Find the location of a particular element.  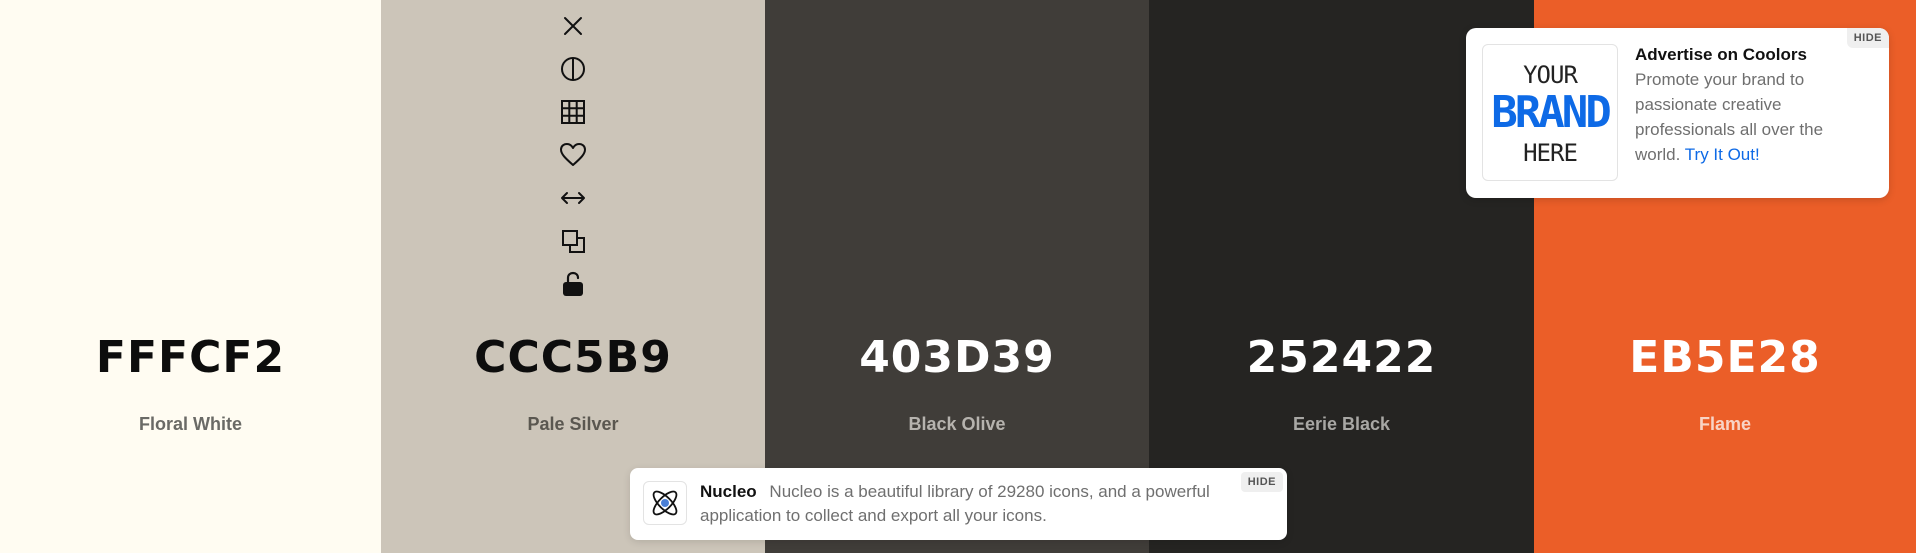

ad-title: Advertise on Coolors is located at coordinates (1752, 54).